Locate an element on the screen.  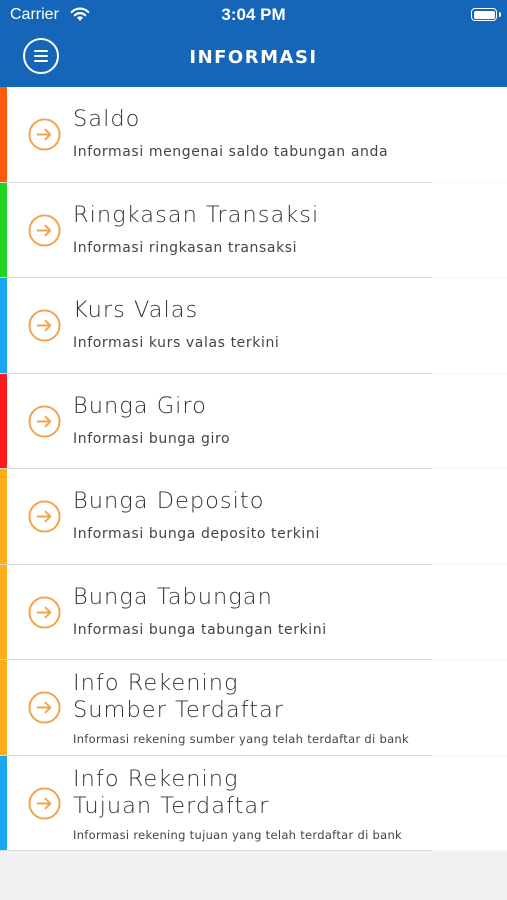
page-title: INFORMASI is located at coordinates (253, 57).